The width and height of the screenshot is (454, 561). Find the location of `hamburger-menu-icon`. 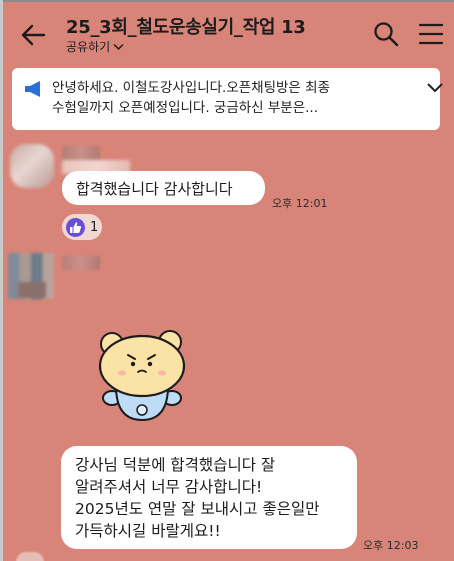

hamburger-menu-icon is located at coordinates (431, 34).